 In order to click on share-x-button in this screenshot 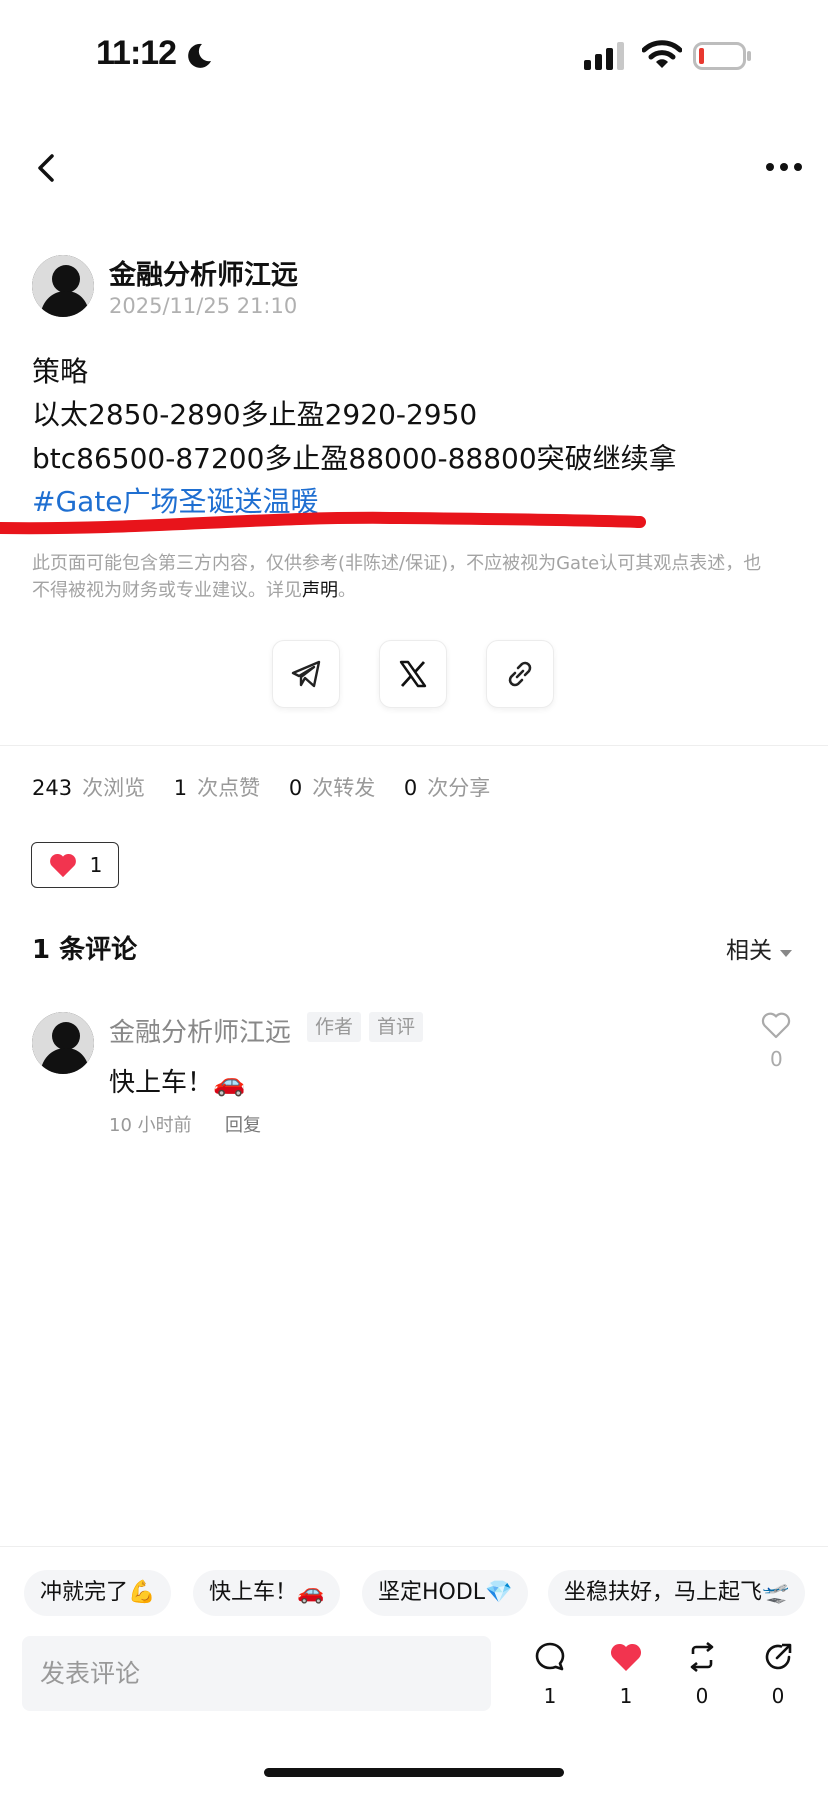, I will do `click(413, 674)`.